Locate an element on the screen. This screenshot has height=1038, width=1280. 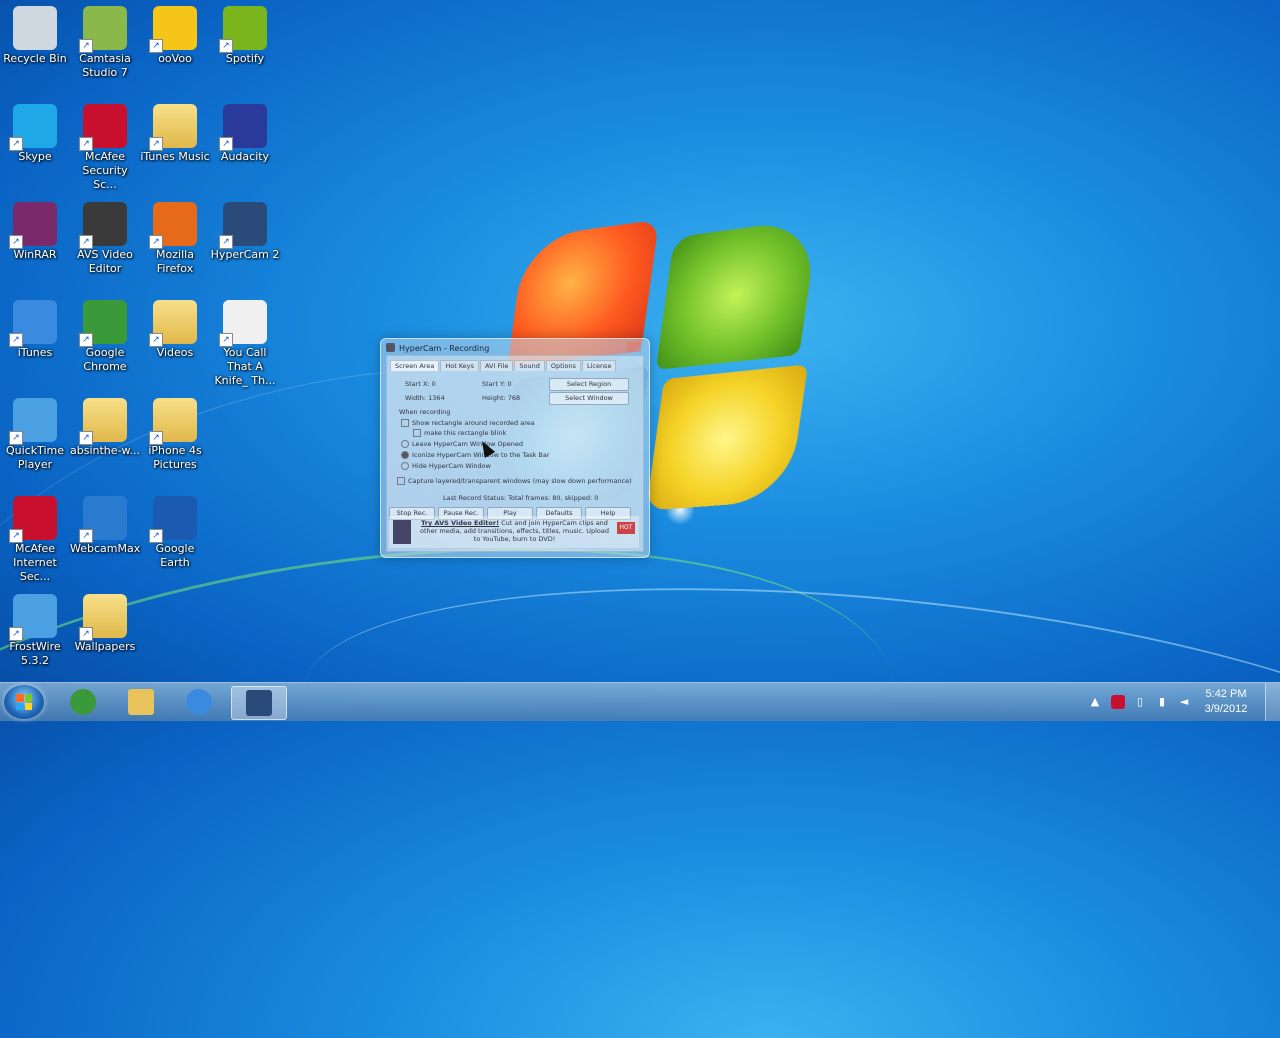
start-y-label: Start Y: is located at coordinates (494, 384).